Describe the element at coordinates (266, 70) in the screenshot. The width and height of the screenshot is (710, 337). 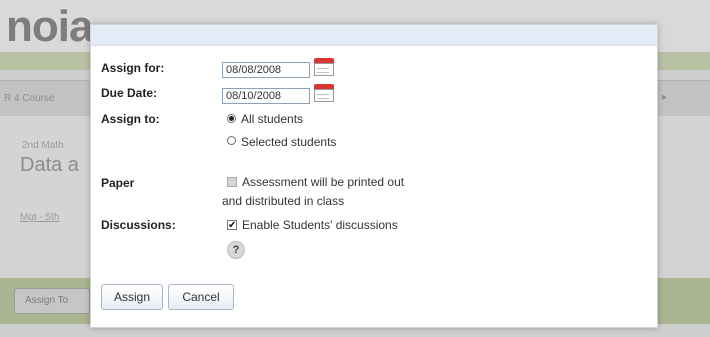
I see `assign-for-date-input` at that location.